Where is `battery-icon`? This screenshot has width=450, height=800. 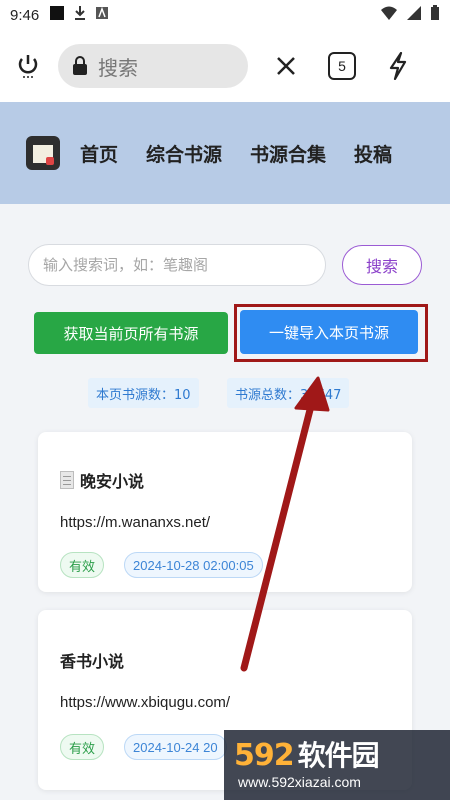 battery-icon is located at coordinates (435, 15).